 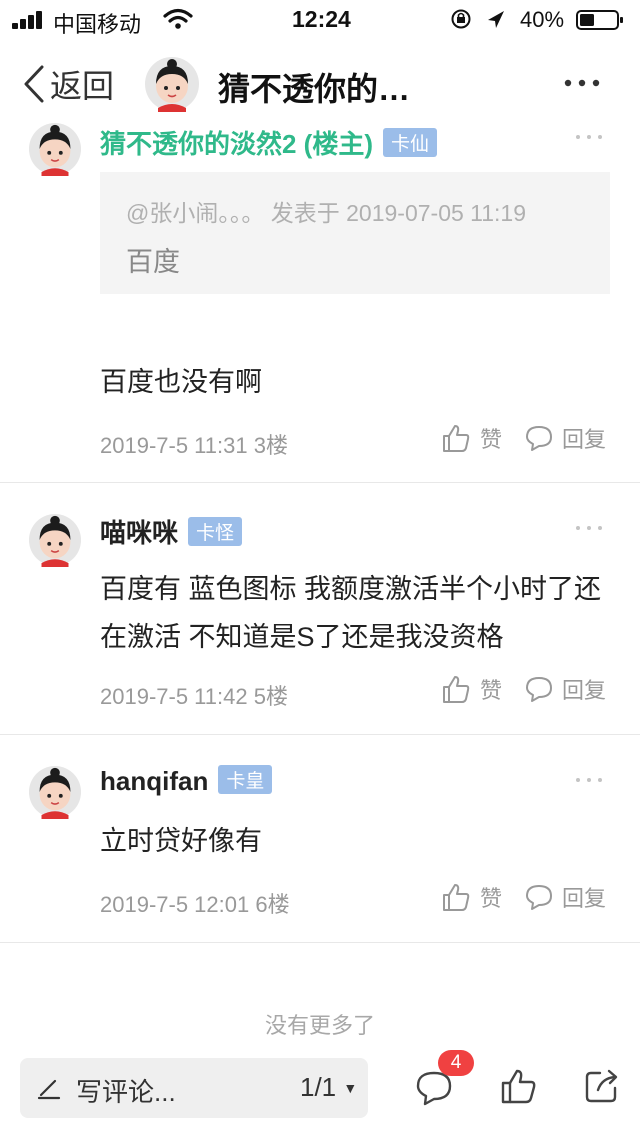 I want to click on level-badge: 卡皇, so click(x=245, y=779).